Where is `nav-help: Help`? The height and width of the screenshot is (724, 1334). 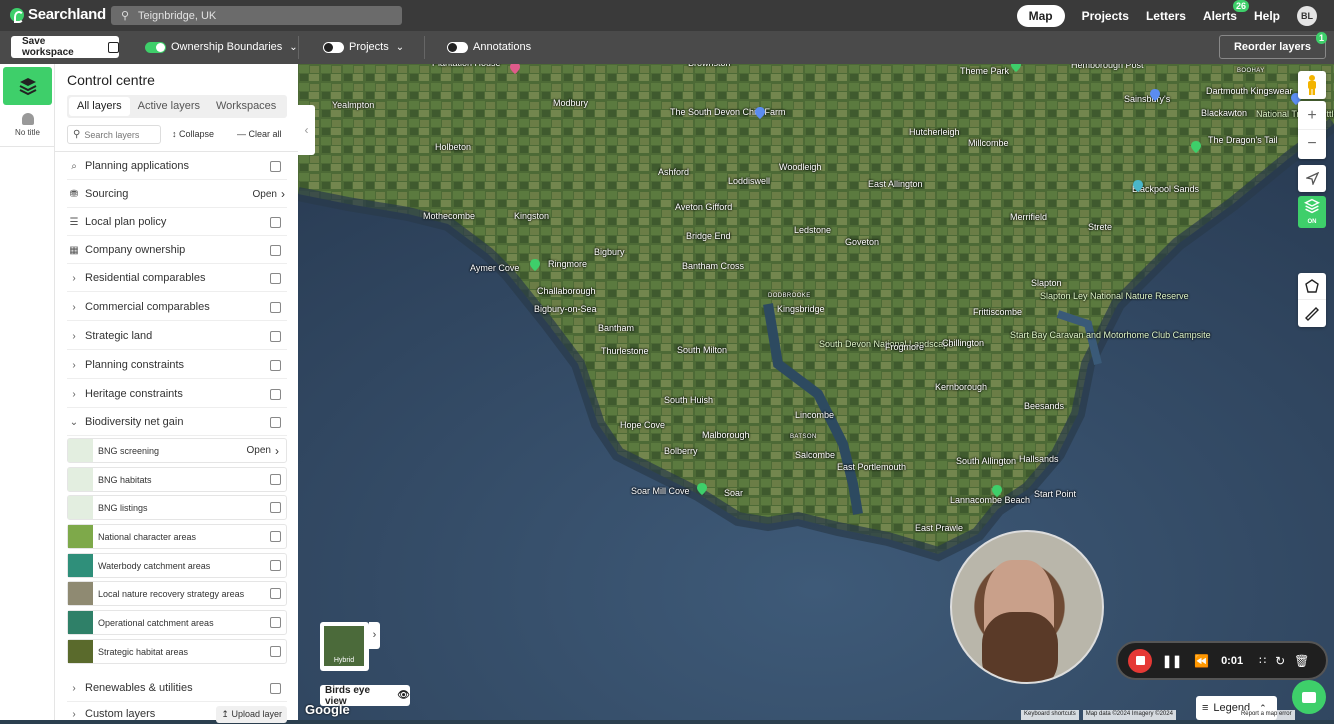
nav-help: Help is located at coordinates (1267, 16).